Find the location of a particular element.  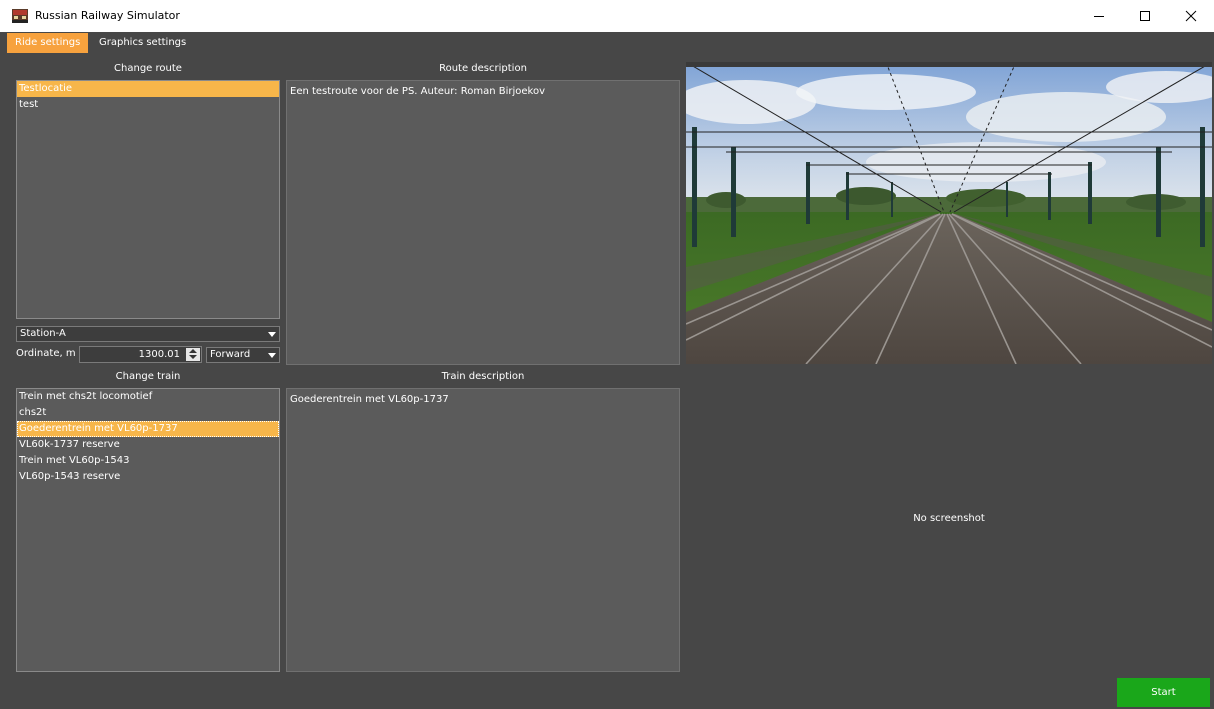

route-description-label: Route description is located at coordinates (483, 68).